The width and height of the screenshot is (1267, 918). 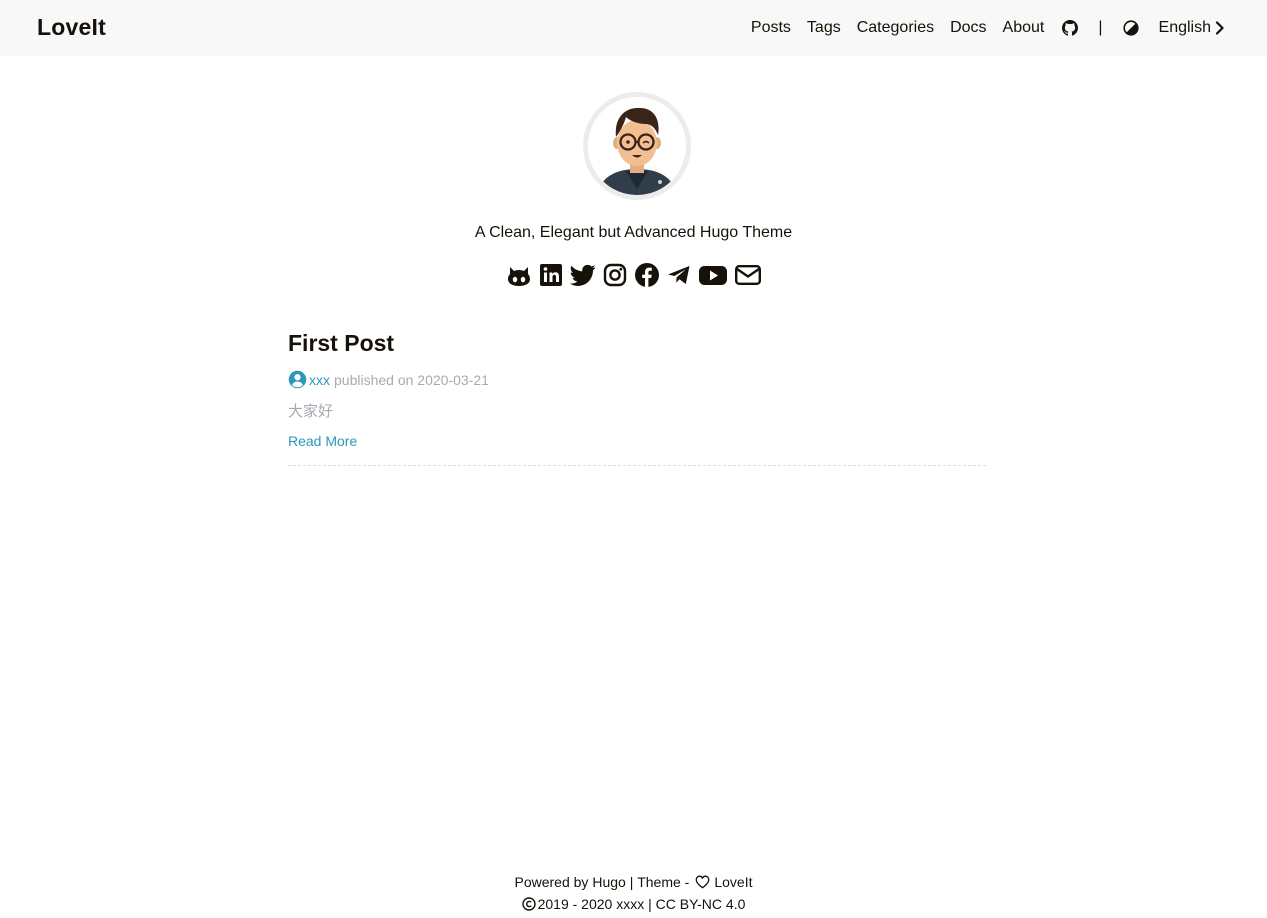 I want to click on facebook-icon, so click(x=647, y=275).